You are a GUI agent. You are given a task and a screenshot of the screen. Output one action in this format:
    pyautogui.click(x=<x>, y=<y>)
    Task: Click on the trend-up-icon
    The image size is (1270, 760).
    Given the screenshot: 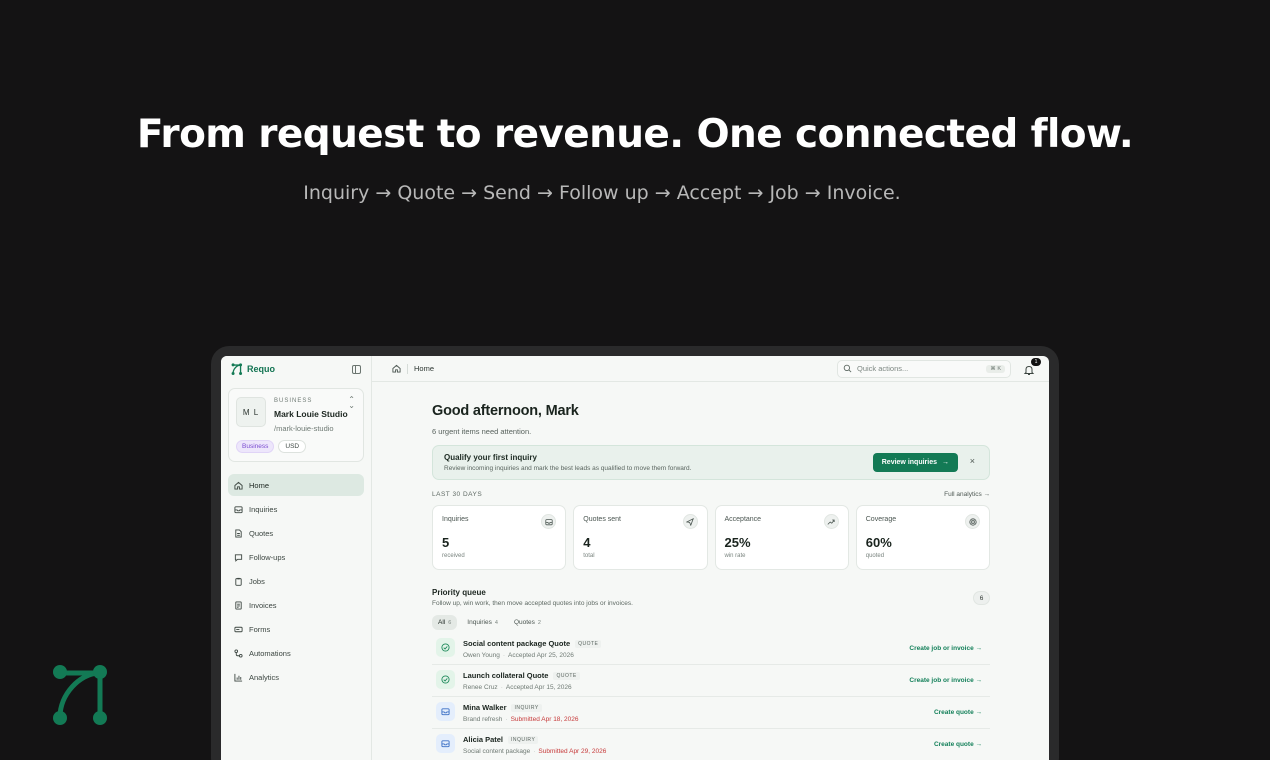 What is the action you would take?
    pyautogui.click(x=831, y=521)
    